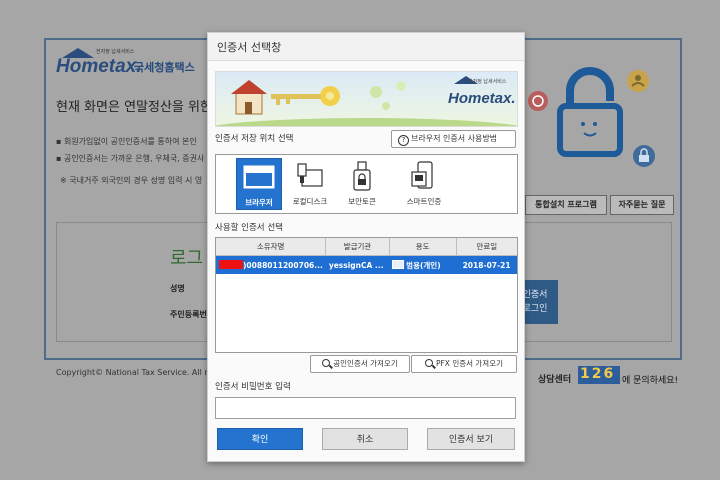 The image size is (720, 480). I want to click on ok-button: 확인, so click(260, 439).